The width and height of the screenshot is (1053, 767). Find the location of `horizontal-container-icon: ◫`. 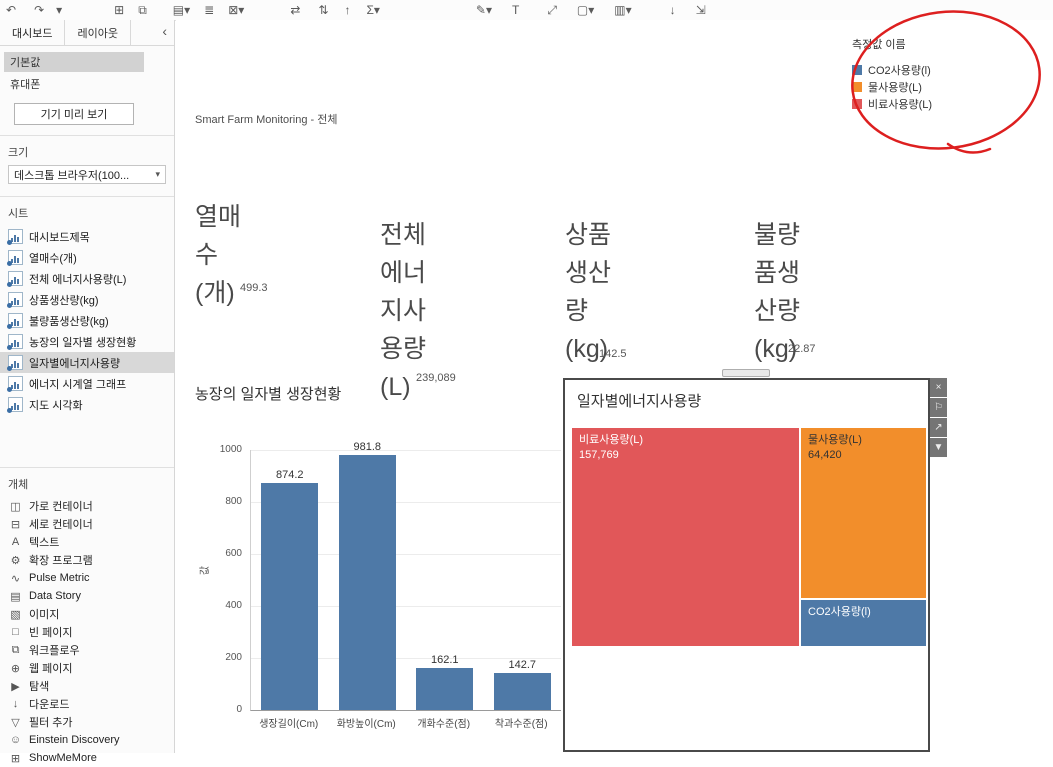

horizontal-container-icon: ◫ is located at coordinates (15, 506).